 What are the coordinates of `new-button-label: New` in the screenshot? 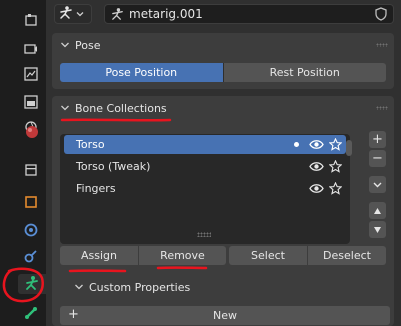 It's located at (225, 315).